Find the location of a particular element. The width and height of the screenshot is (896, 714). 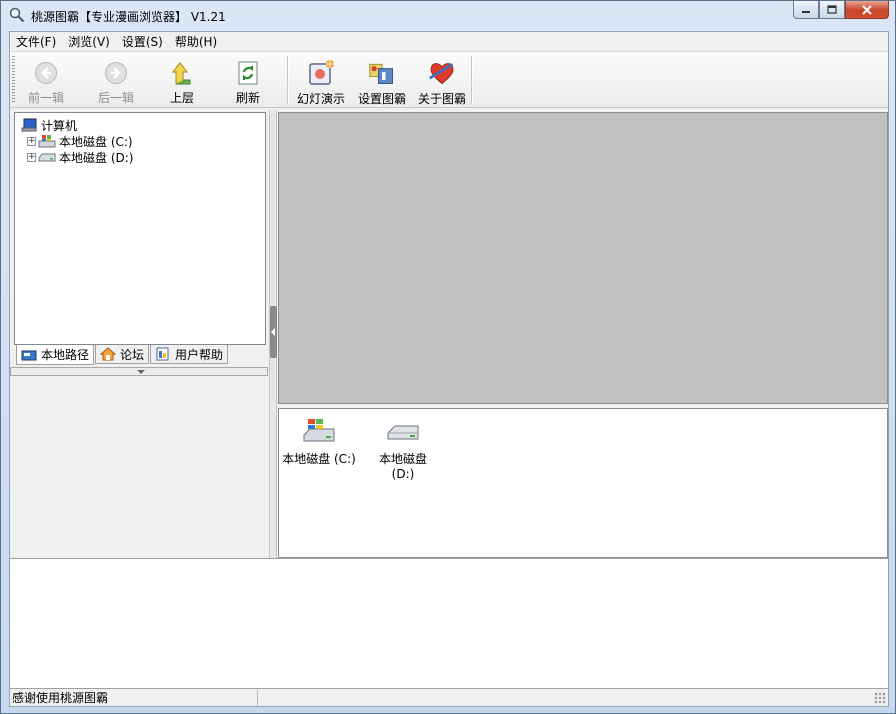

slideshow-label: 幻灯演示 is located at coordinates (320, 99).